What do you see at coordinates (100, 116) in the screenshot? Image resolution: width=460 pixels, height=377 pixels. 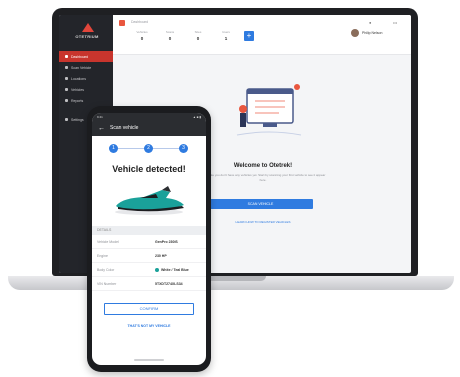 I see `status-time: 9:41` at bounding box center [100, 116].